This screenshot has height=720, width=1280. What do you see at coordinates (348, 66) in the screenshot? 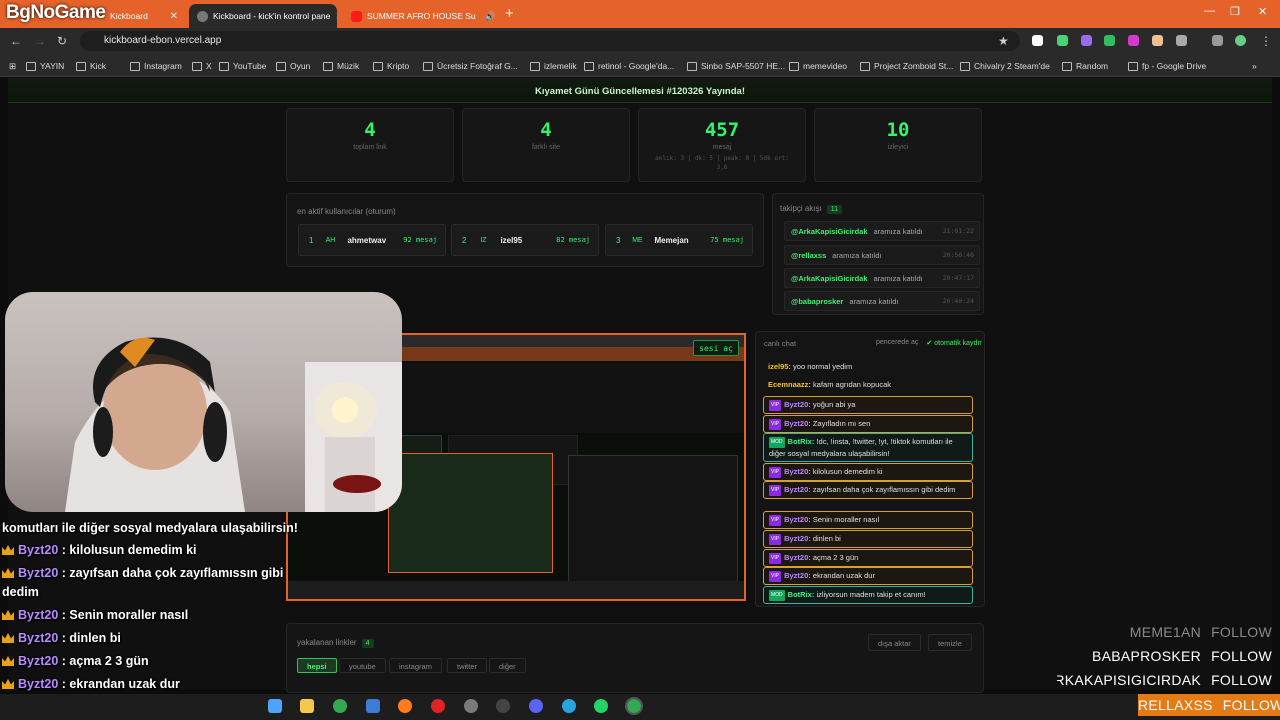
I see `bookmark-label: Müzik` at bounding box center [348, 66].